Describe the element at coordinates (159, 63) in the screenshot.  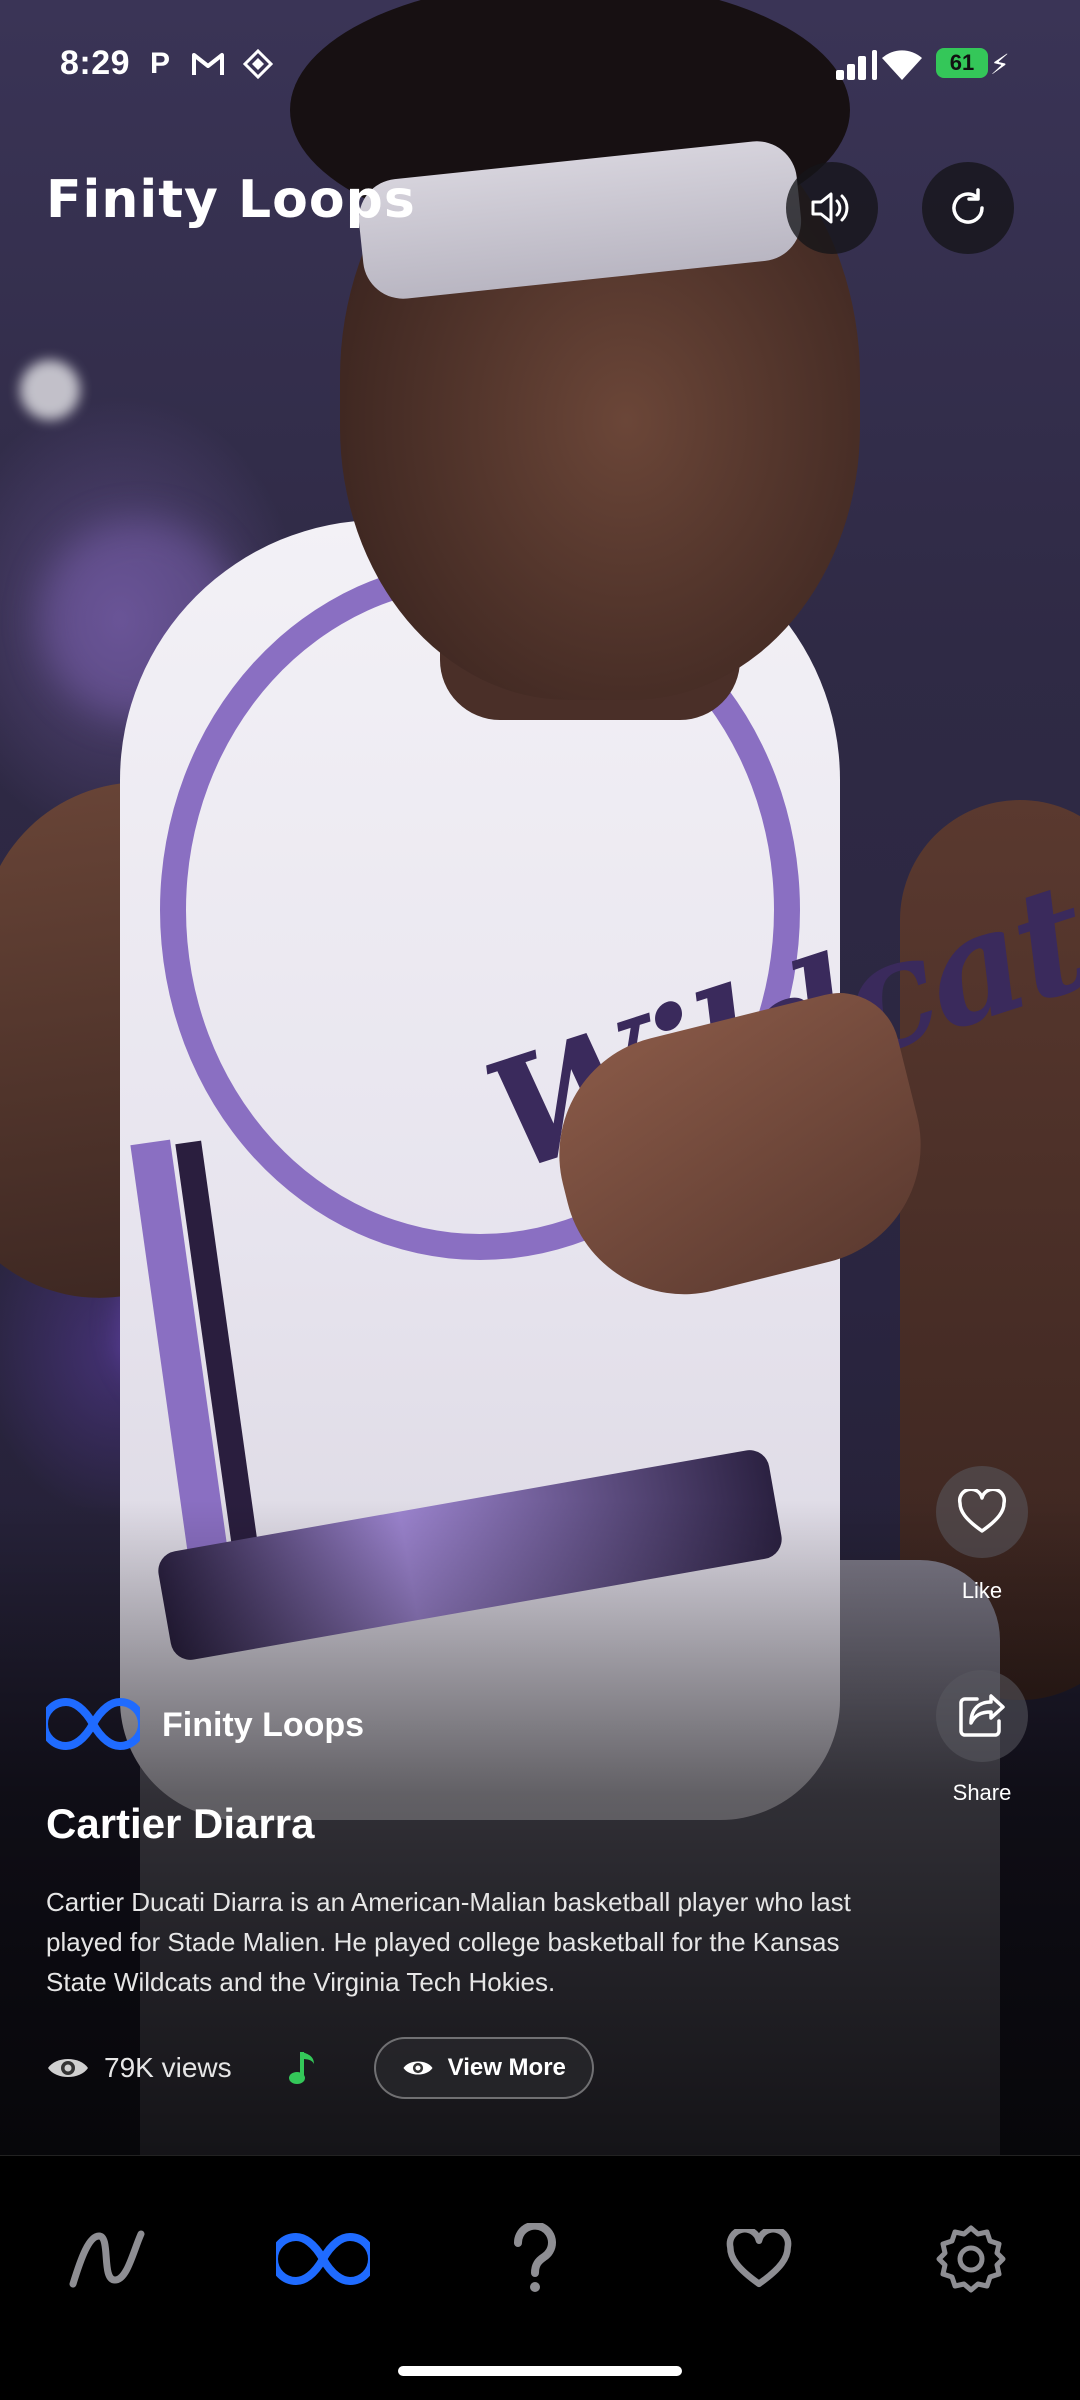
I see `parking-icon: P` at that location.